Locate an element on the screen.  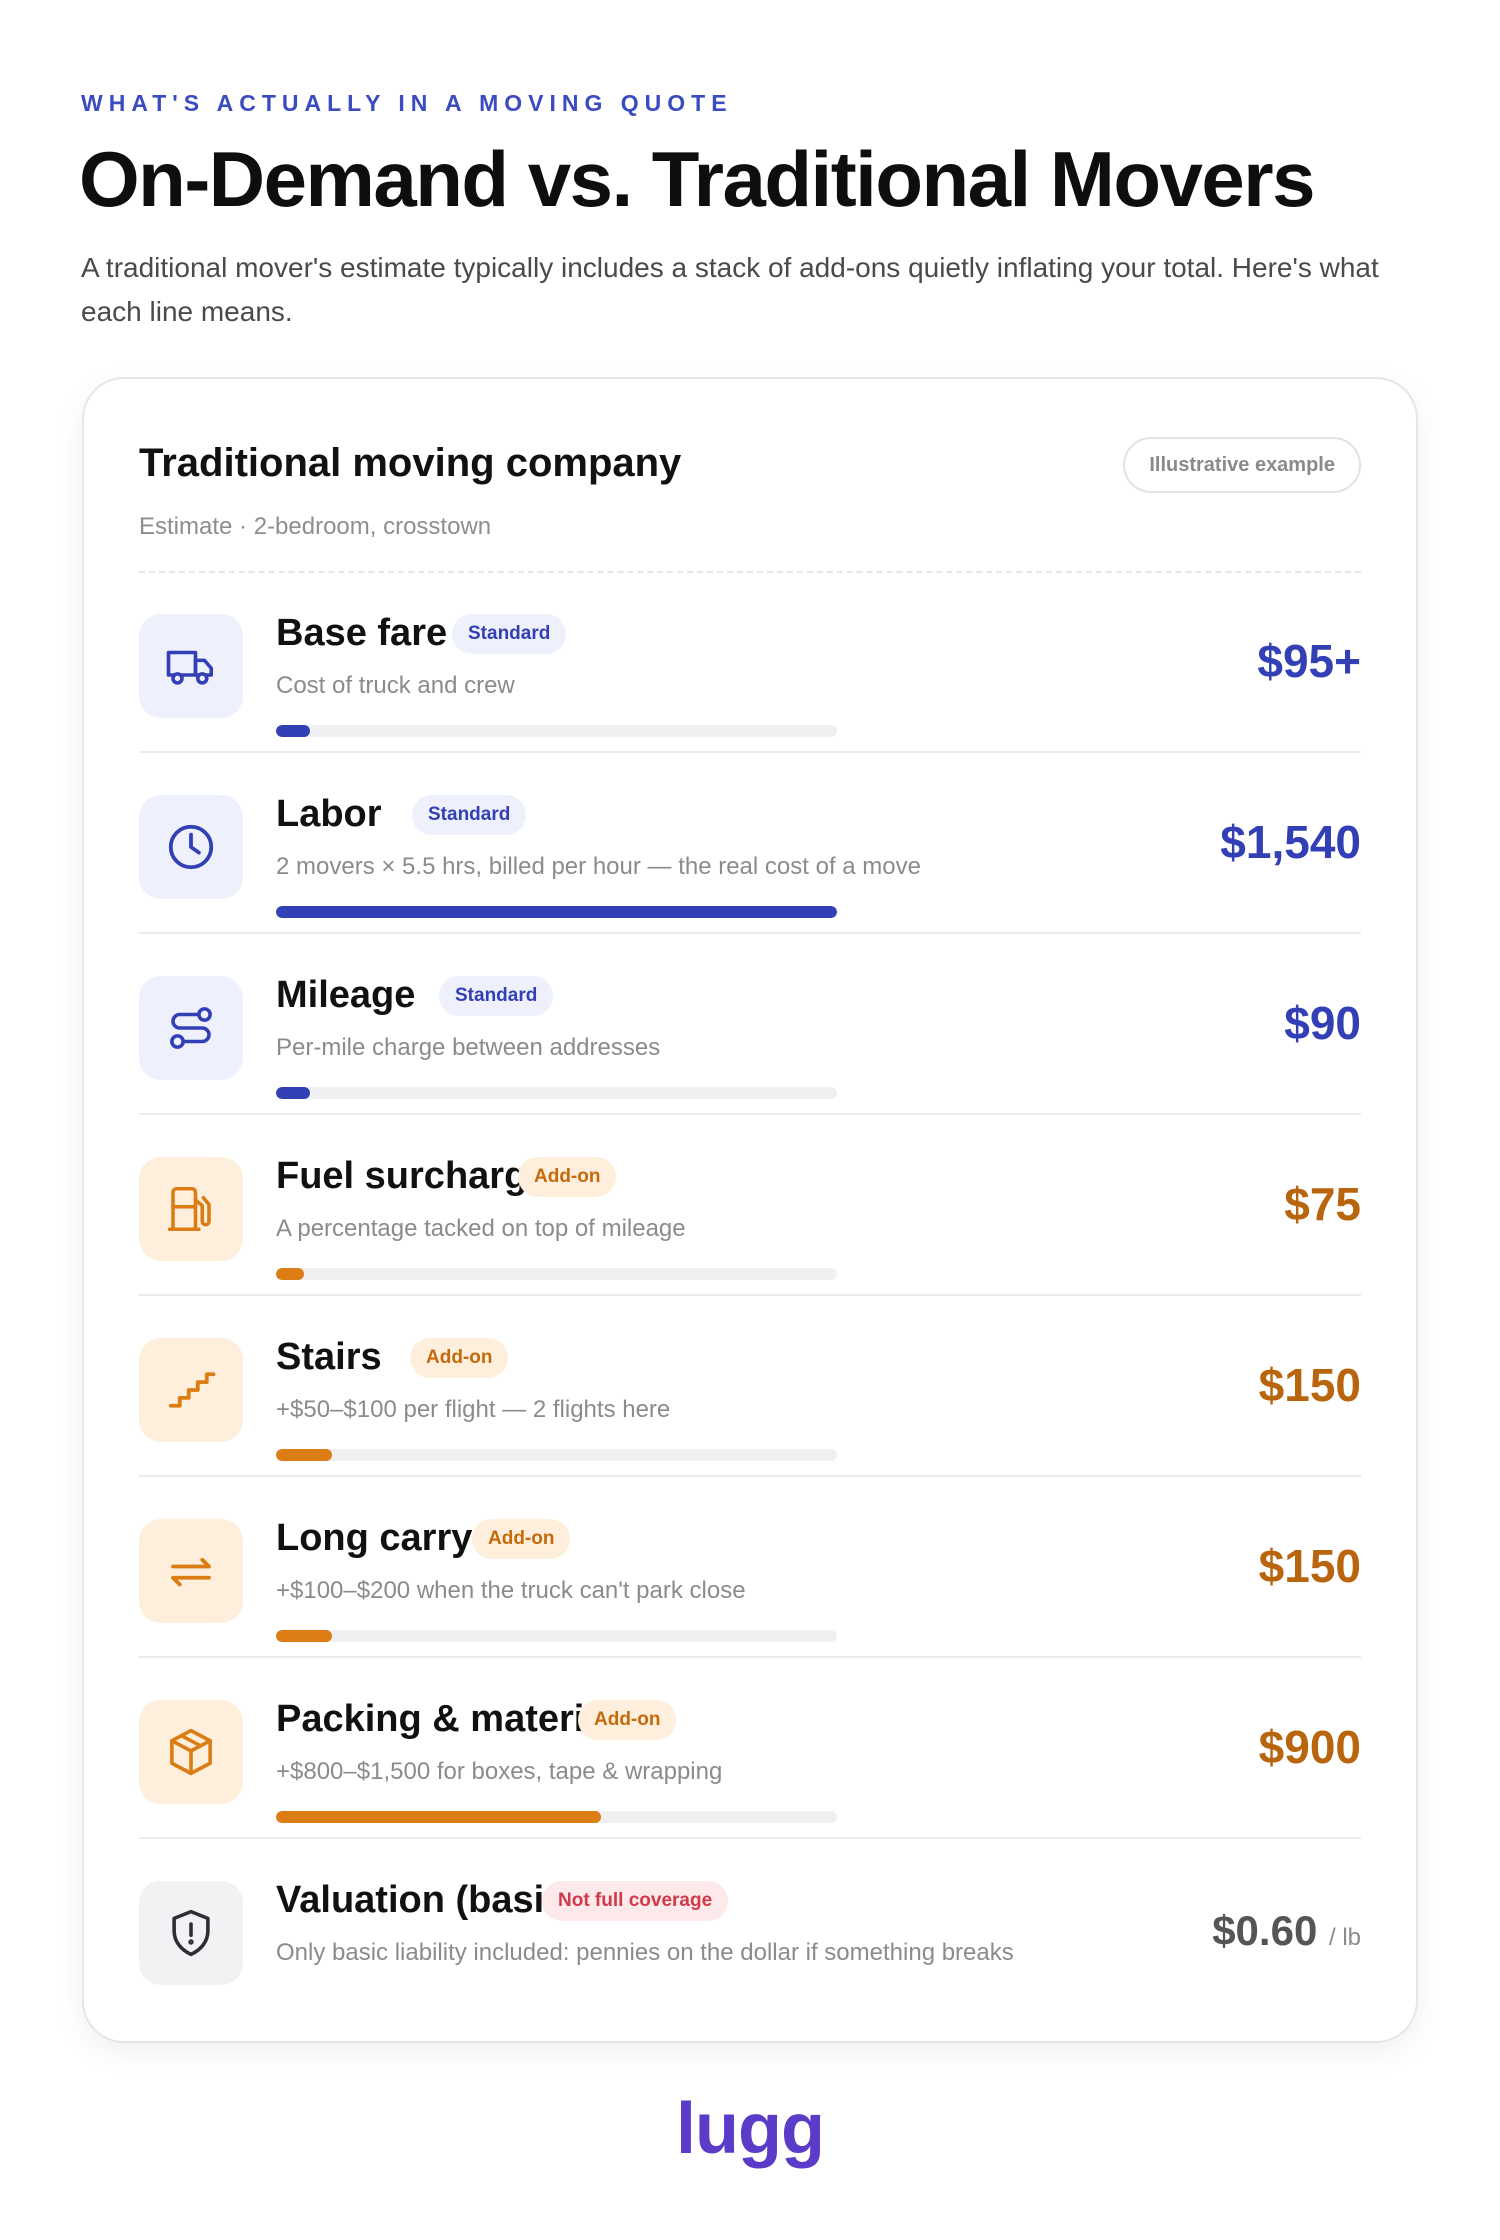
eyebrow: WHAT'S ACTUALLY IN A MOVING QUOTE is located at coordinates (407, 103).